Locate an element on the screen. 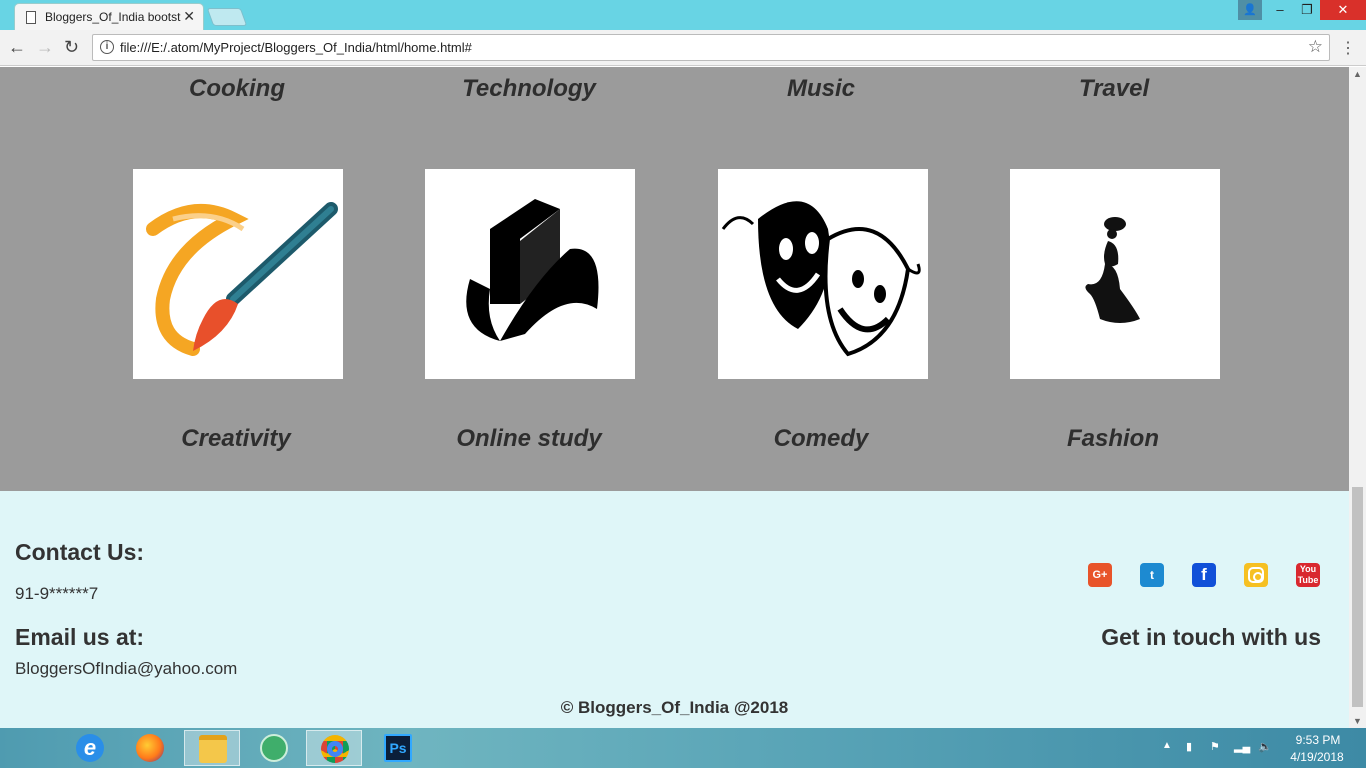  fashion-image is located at coordinates (1115, 274).